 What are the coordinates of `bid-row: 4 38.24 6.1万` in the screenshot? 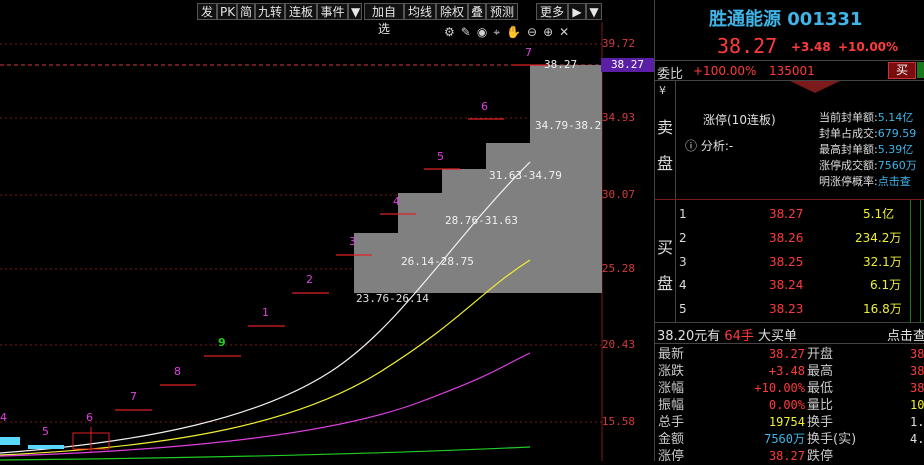 It's located at (789, 285).